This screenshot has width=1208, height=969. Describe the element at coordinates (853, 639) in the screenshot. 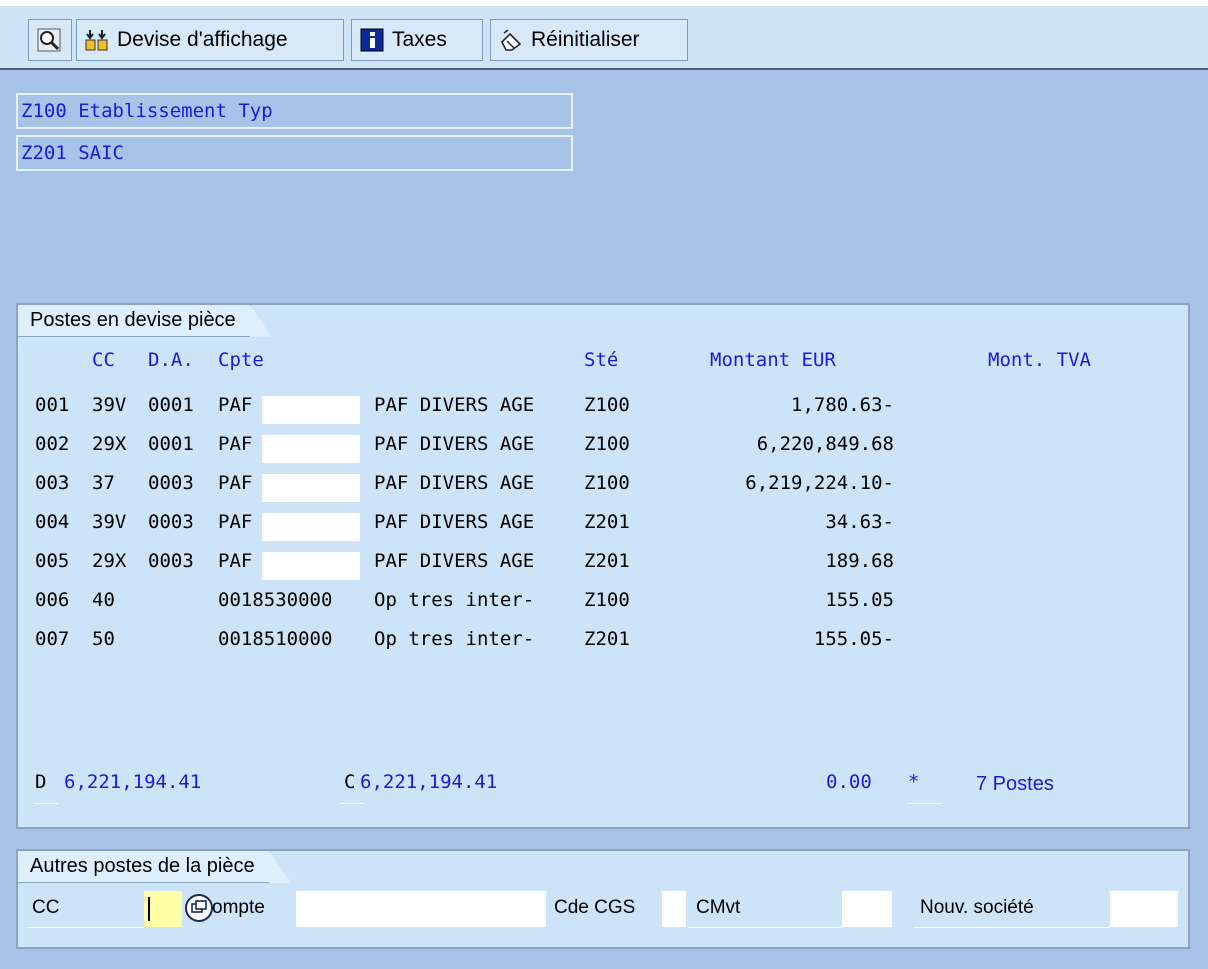

I see `row-amount: 155.05-` at that location.